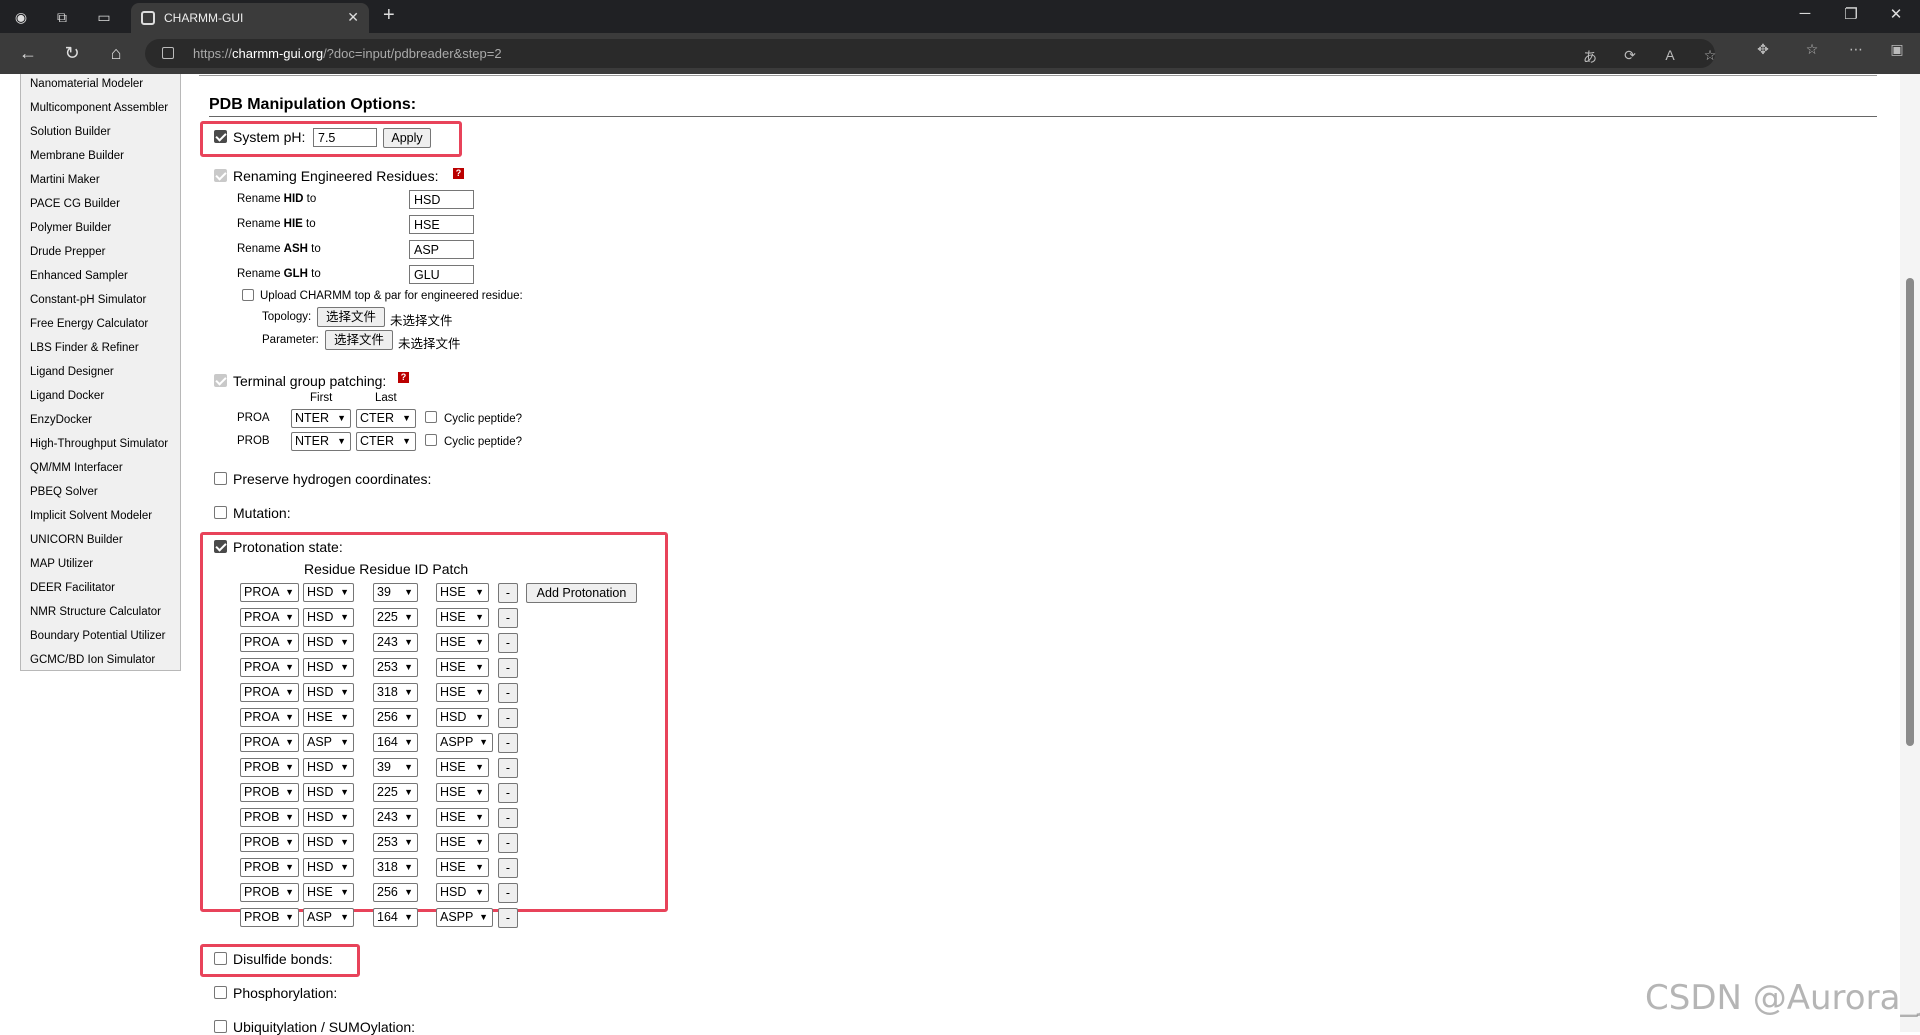 The width and height of the screenshot is (1920, 1035). I want to click on sidebar-item: MAP Utilizer, so click(61, 564).